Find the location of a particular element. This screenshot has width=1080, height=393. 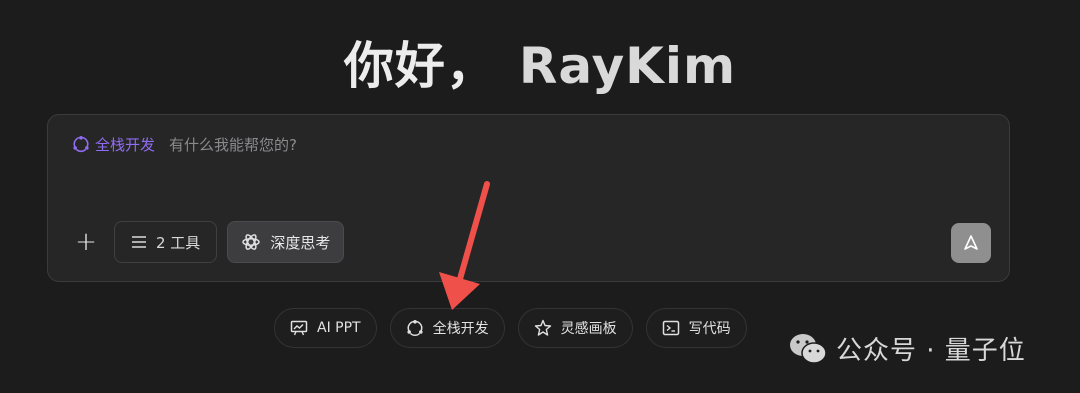

mode-tag-fullstack: 全栈开发 is located at coordinates (113, 144).